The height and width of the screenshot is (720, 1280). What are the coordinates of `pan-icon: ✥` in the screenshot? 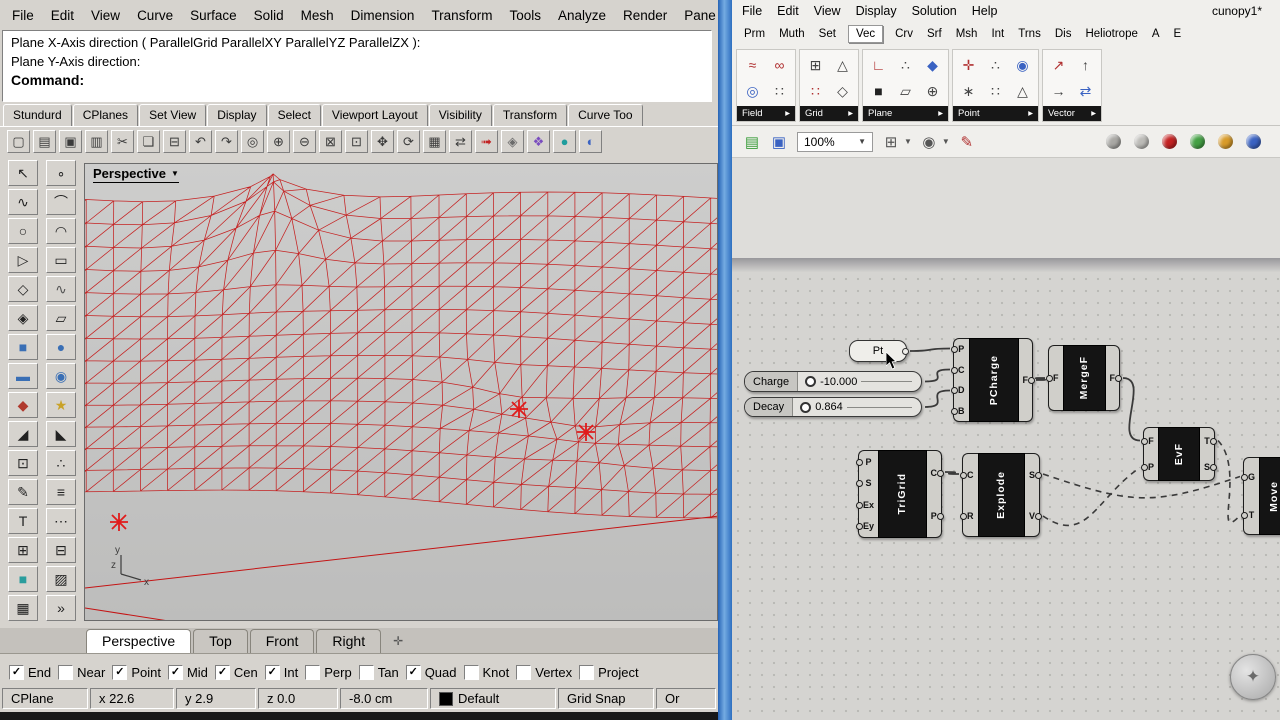 It's located at (382, 141).